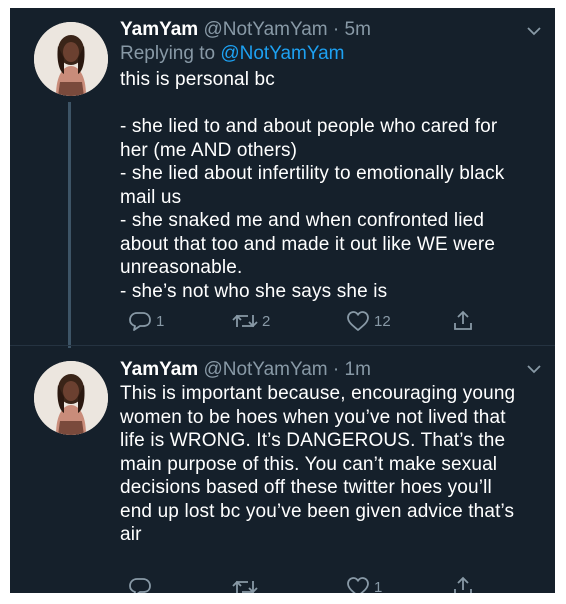 This screenshot has width=566, height=604. What do you see at coordinates (382, 321) in the screenshot?
I see `like-count: 12` at bounding box center [382, 321].